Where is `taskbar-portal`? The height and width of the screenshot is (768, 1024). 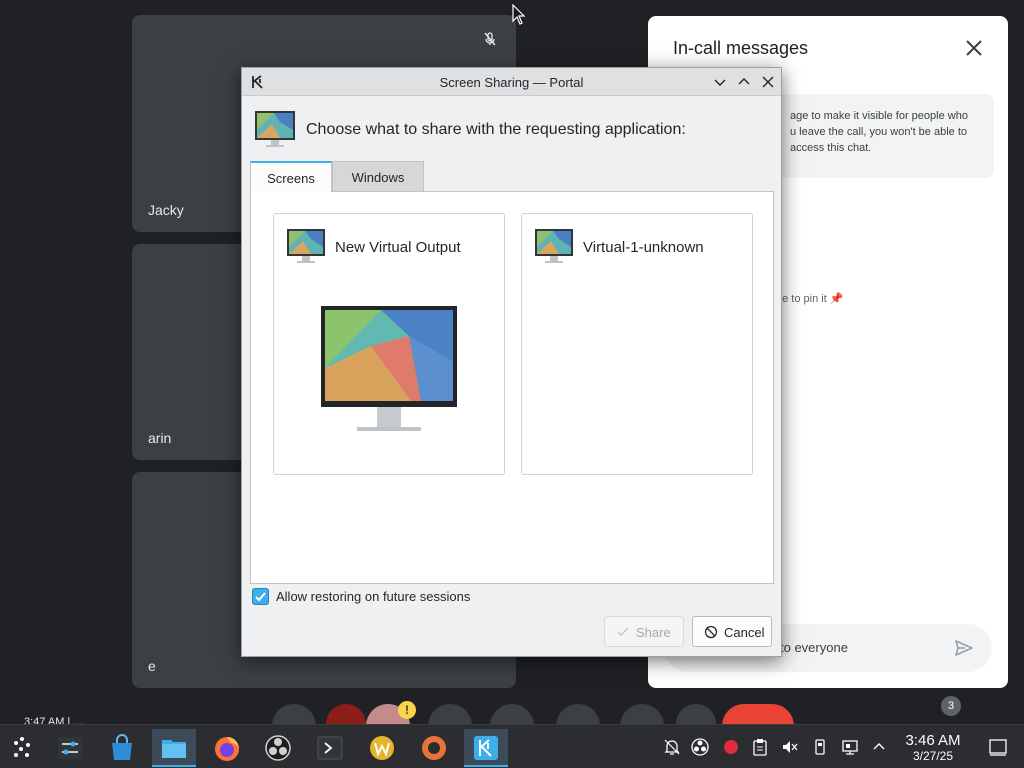
taskbar-portal is located at coordinates (486, 748).